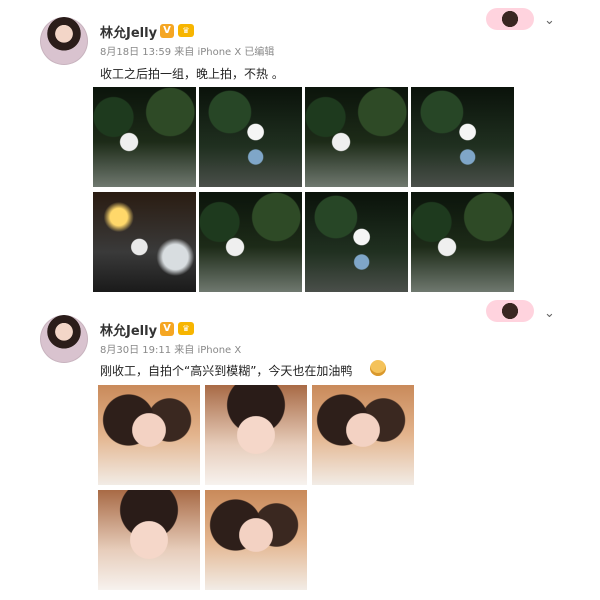  Describe the element at coordinates (171, 350) in the screenshot. I see `post-meta: 8月30日 19:11 来自 iPhone X` at that location.